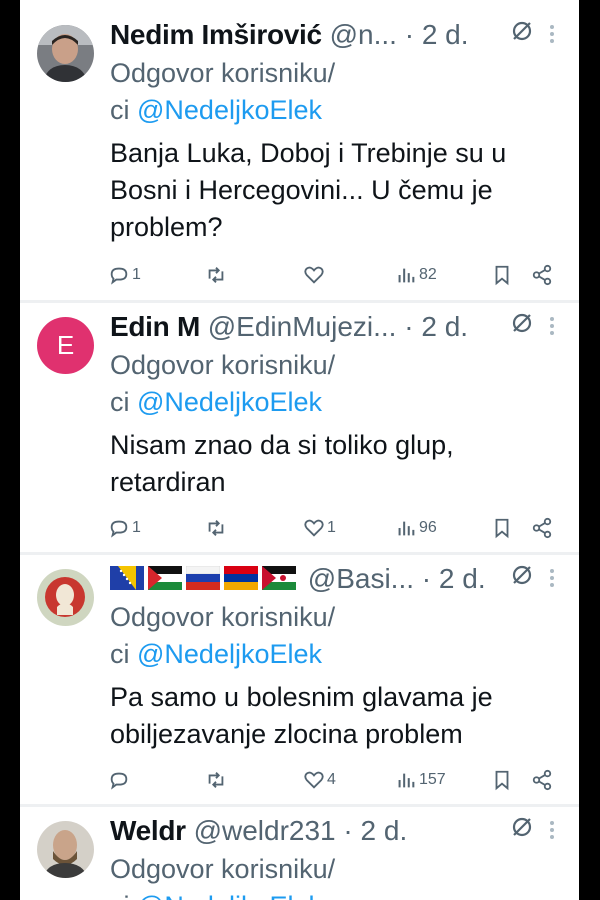 This screenshot has height=900, width=600. I want to click on reply-button, so click(120, 780).